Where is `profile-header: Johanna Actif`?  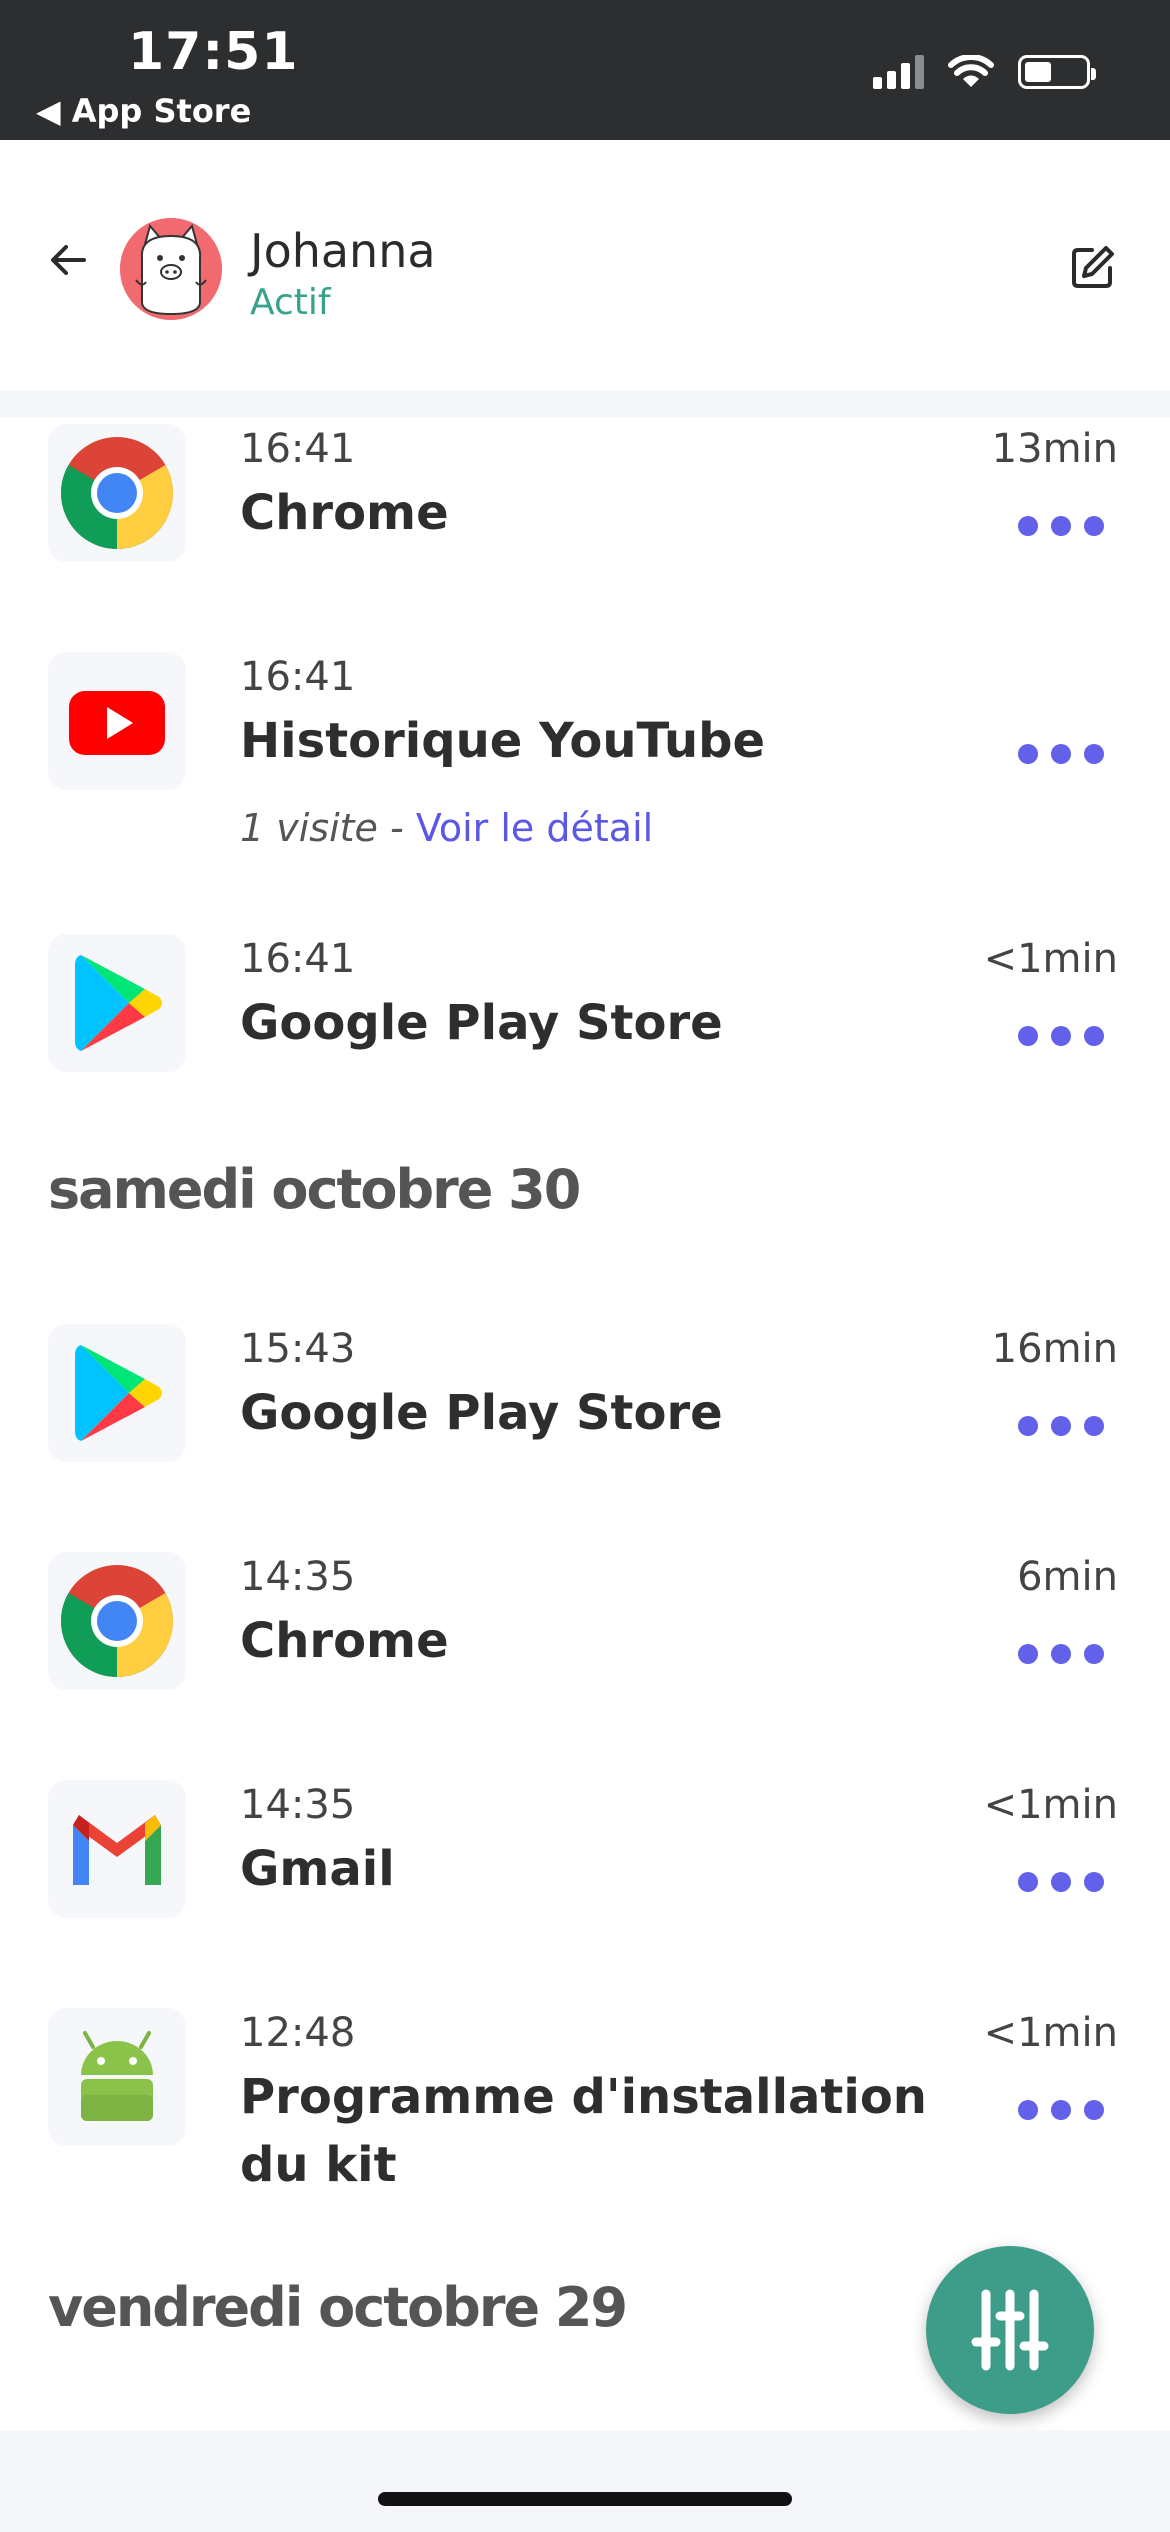
profile-header: Johanna Actif is located at coordinates (585, 265).